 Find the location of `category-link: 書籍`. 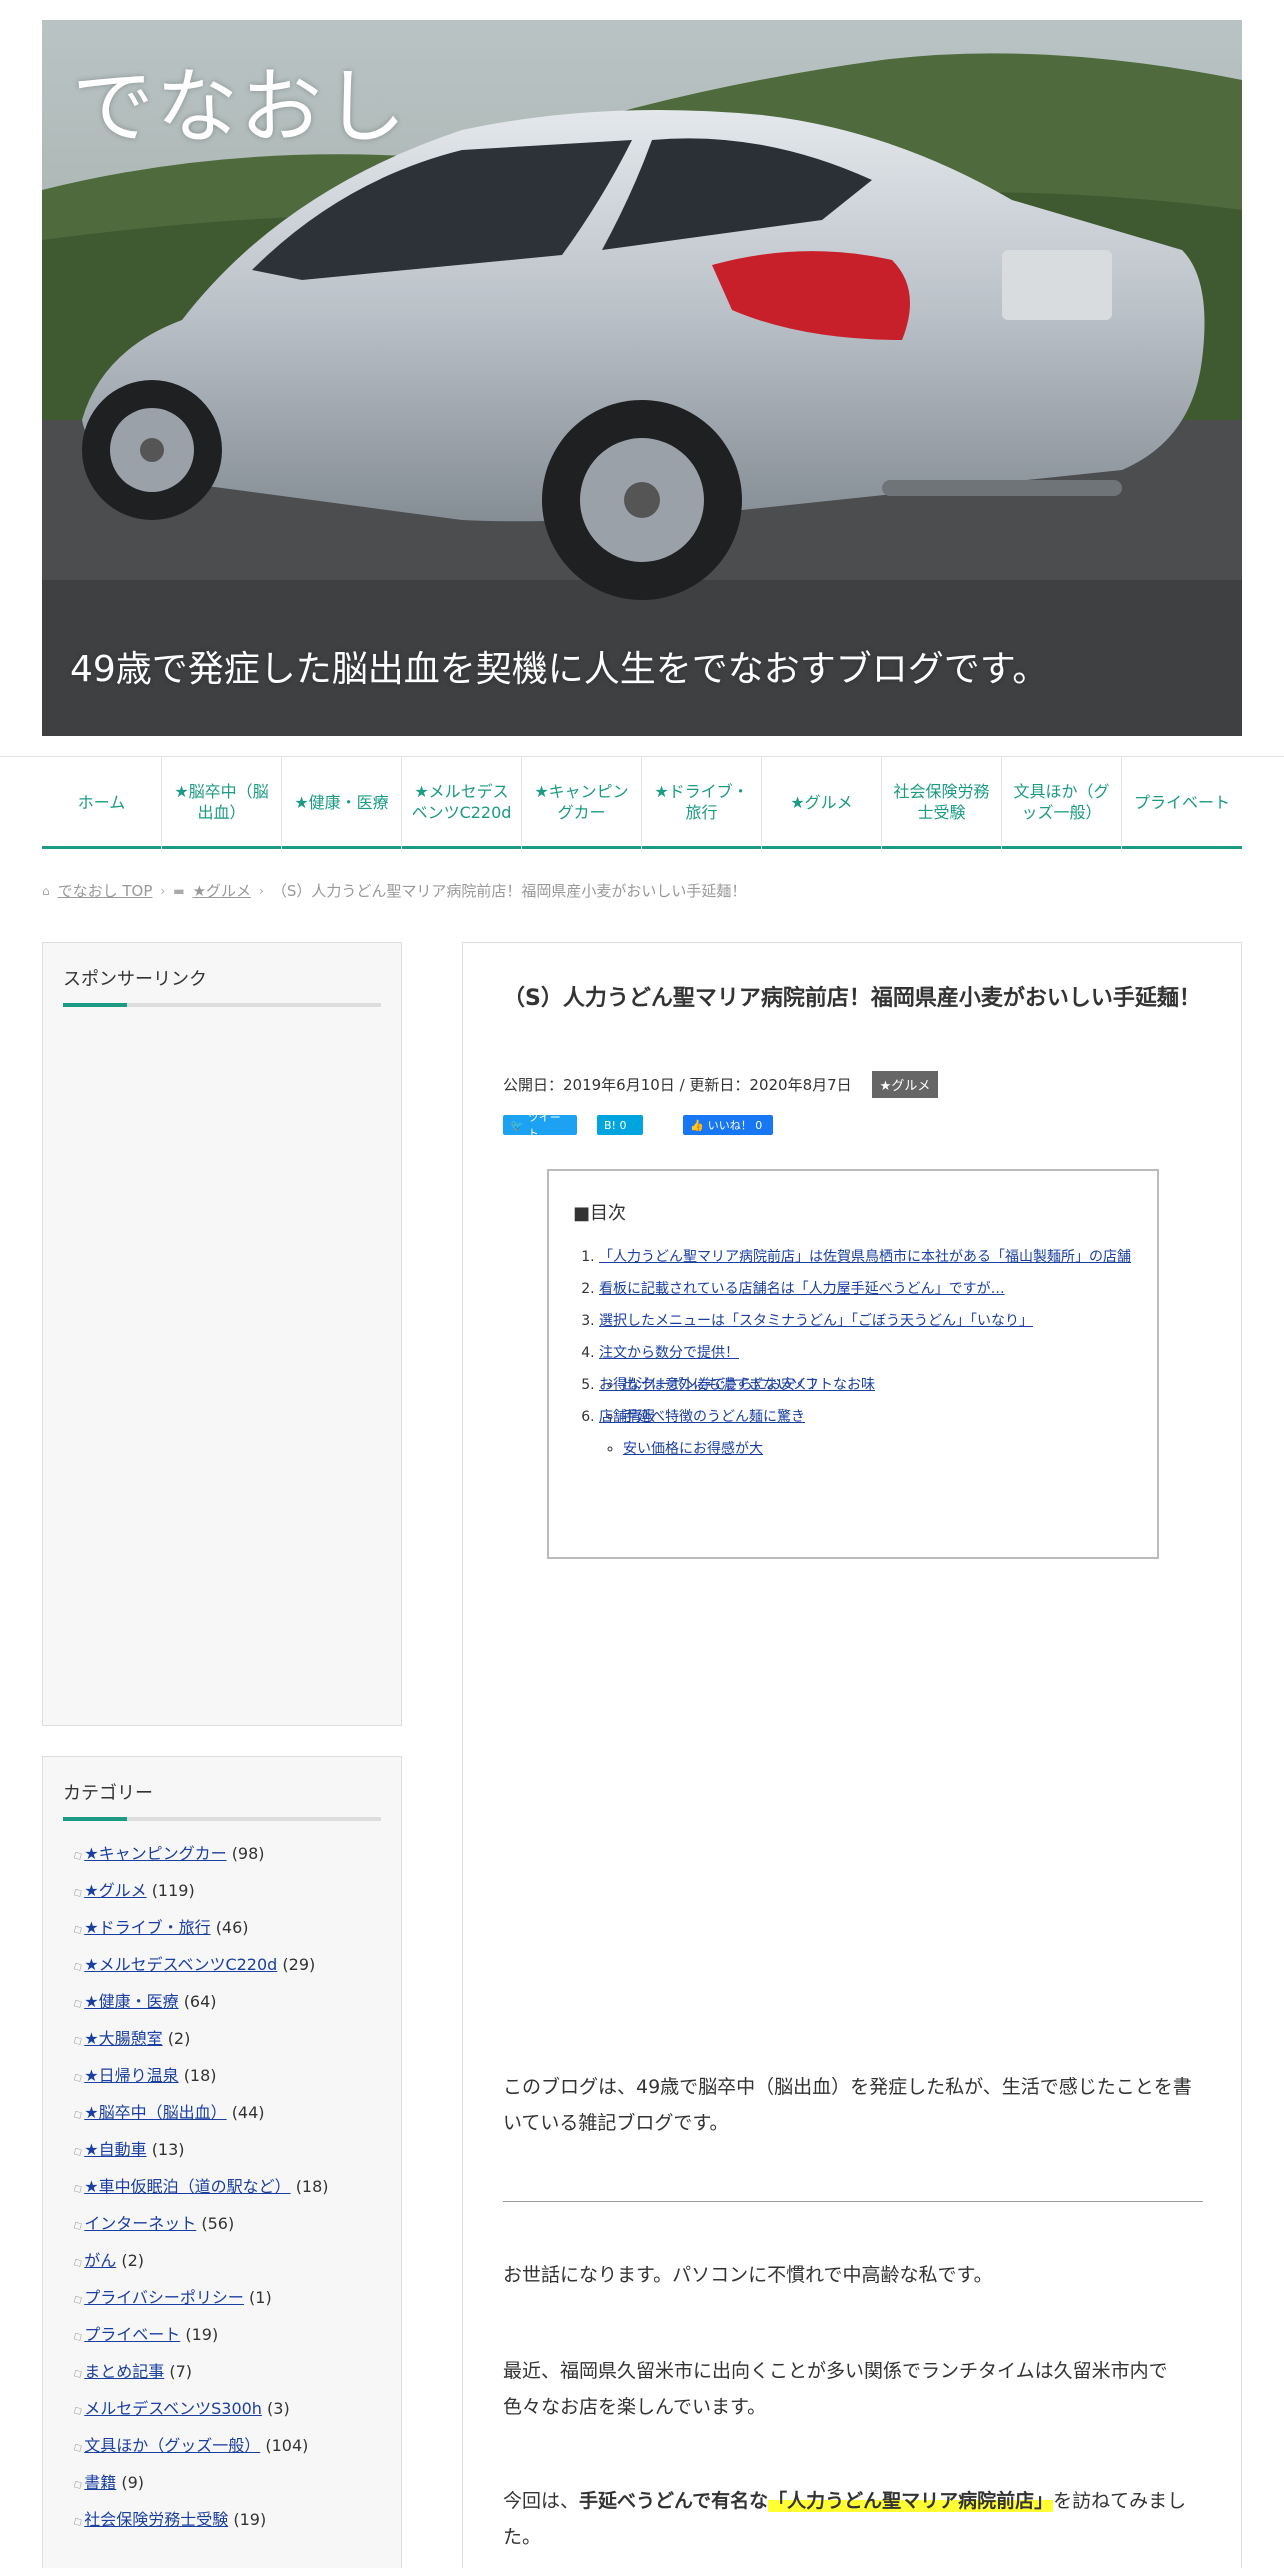

category-link: 書籍 is located at coordinates (100, 2482).